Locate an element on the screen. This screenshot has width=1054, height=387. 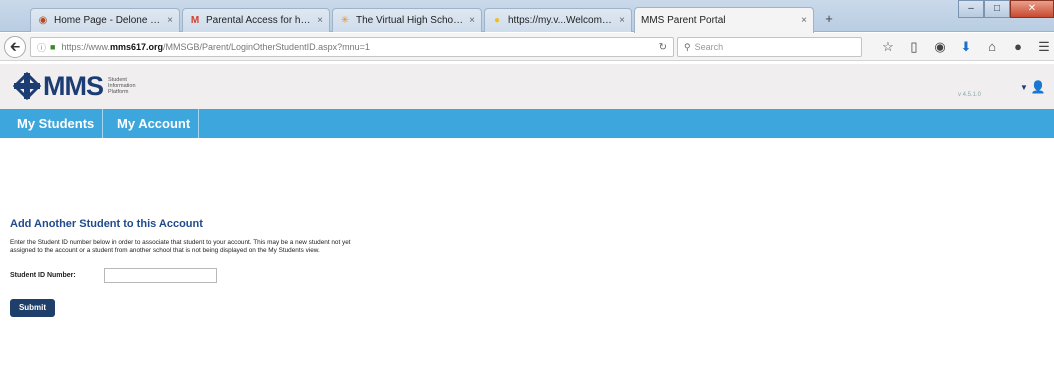
tab-mms-parent-portal: MMS Parent Portal × is located at coordinates (724, 20).